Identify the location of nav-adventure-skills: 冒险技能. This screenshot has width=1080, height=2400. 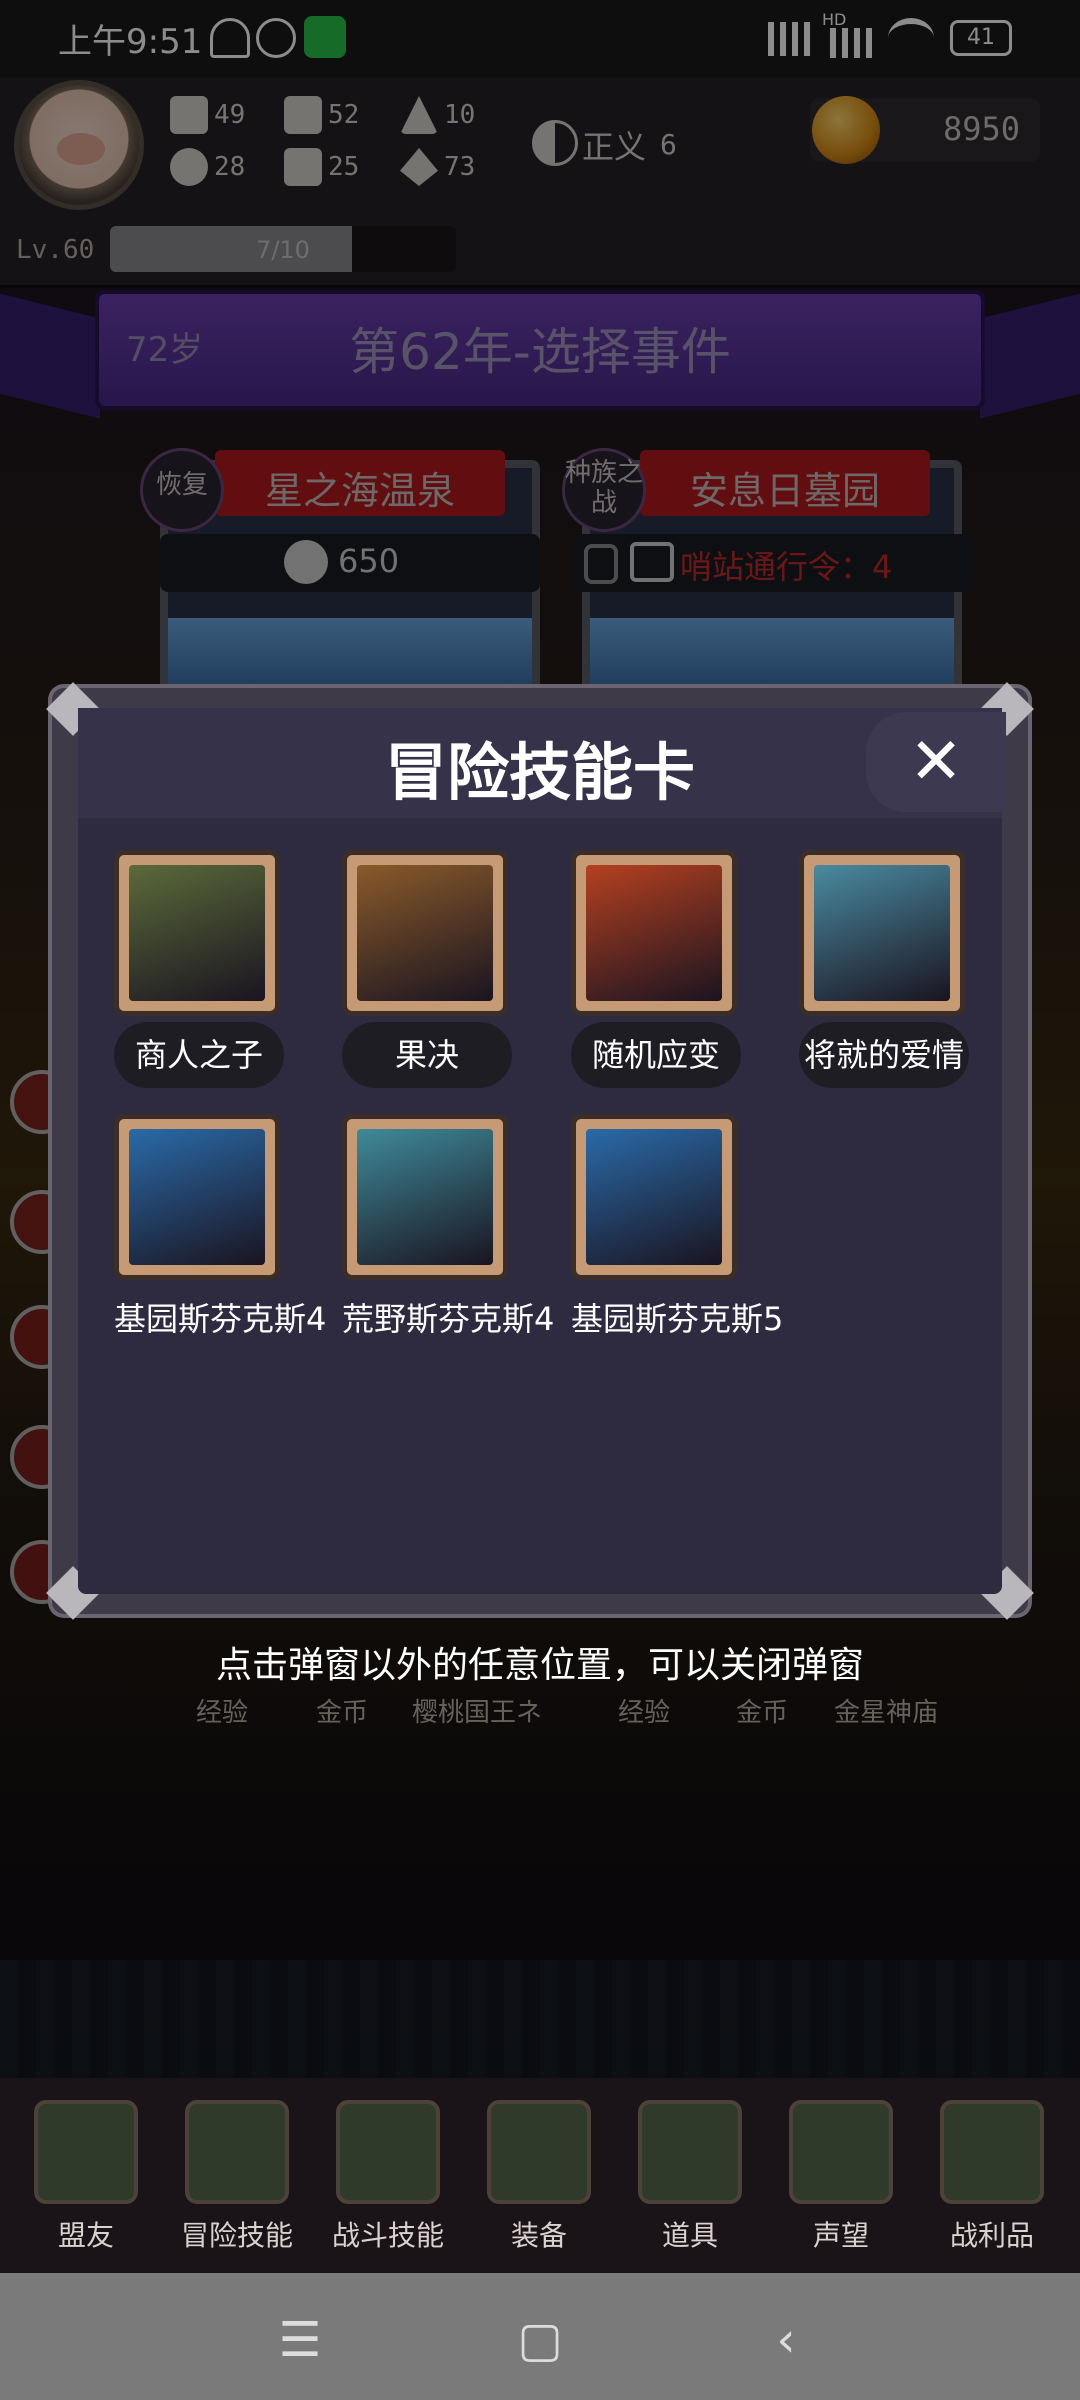
(237, 2177).